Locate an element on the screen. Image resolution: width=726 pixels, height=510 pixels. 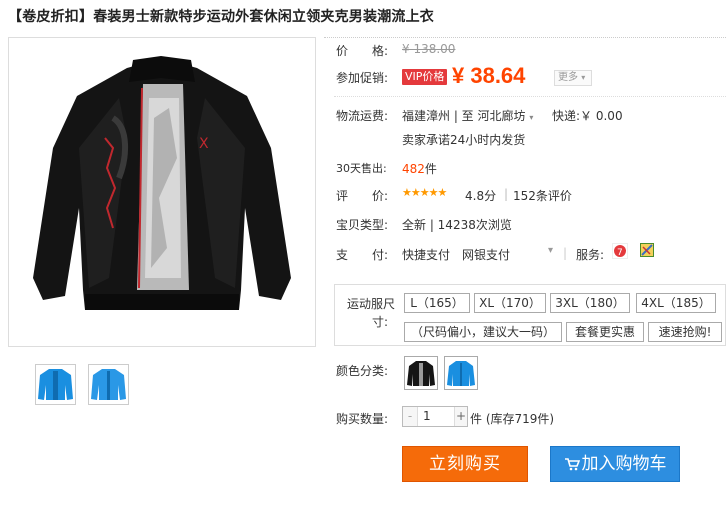
promo-row: 参加促销: is located at coordinates (362, 77).